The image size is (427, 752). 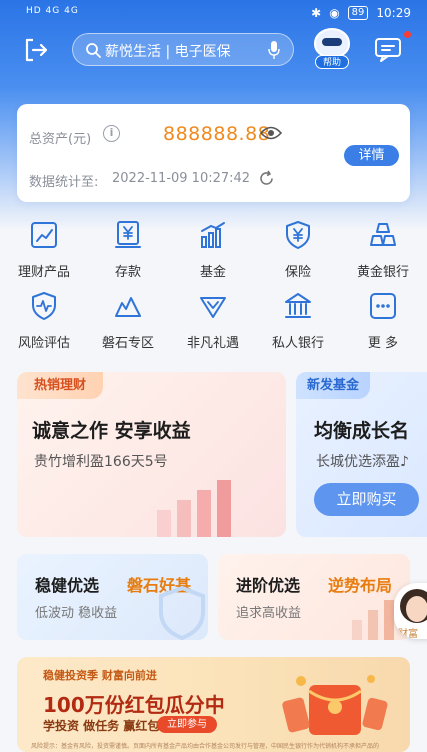 What do you see at coordinates (358, 13) in the screenshot?
I see `battery-indicator: 89` at bounding box center [358, 13].